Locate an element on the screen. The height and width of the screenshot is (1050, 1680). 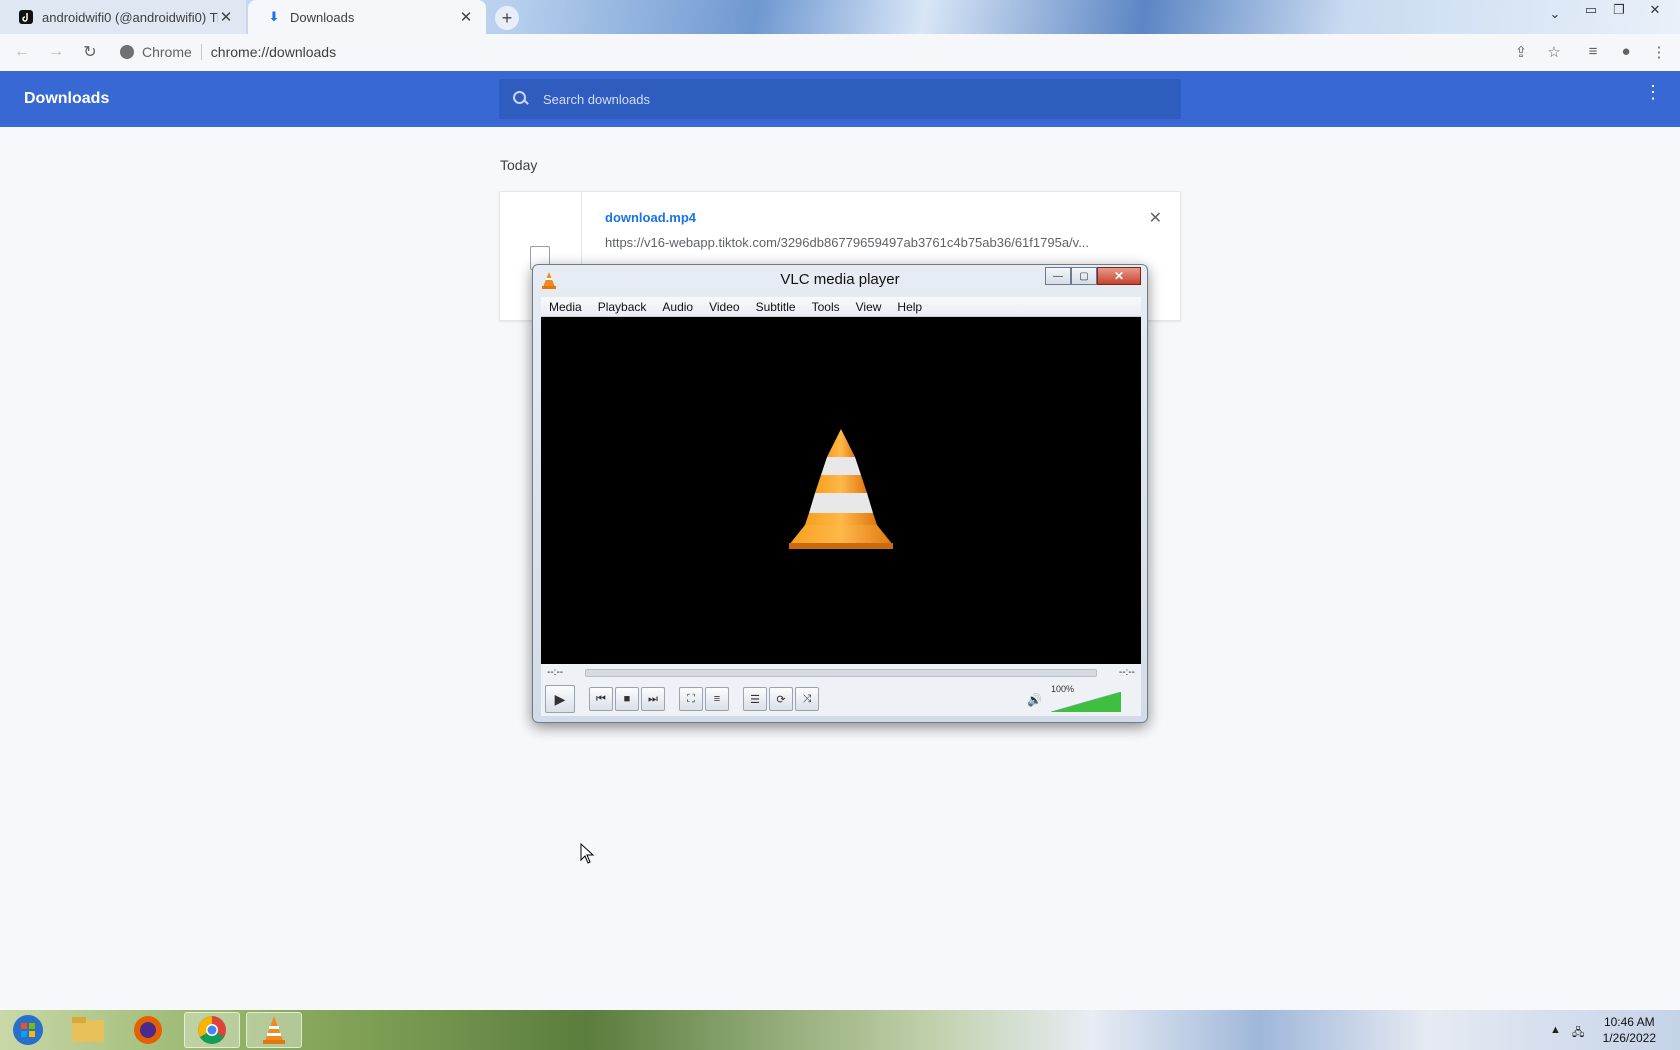
vlc-maximize-button: ▢ is located at coordinates (1084, 276).